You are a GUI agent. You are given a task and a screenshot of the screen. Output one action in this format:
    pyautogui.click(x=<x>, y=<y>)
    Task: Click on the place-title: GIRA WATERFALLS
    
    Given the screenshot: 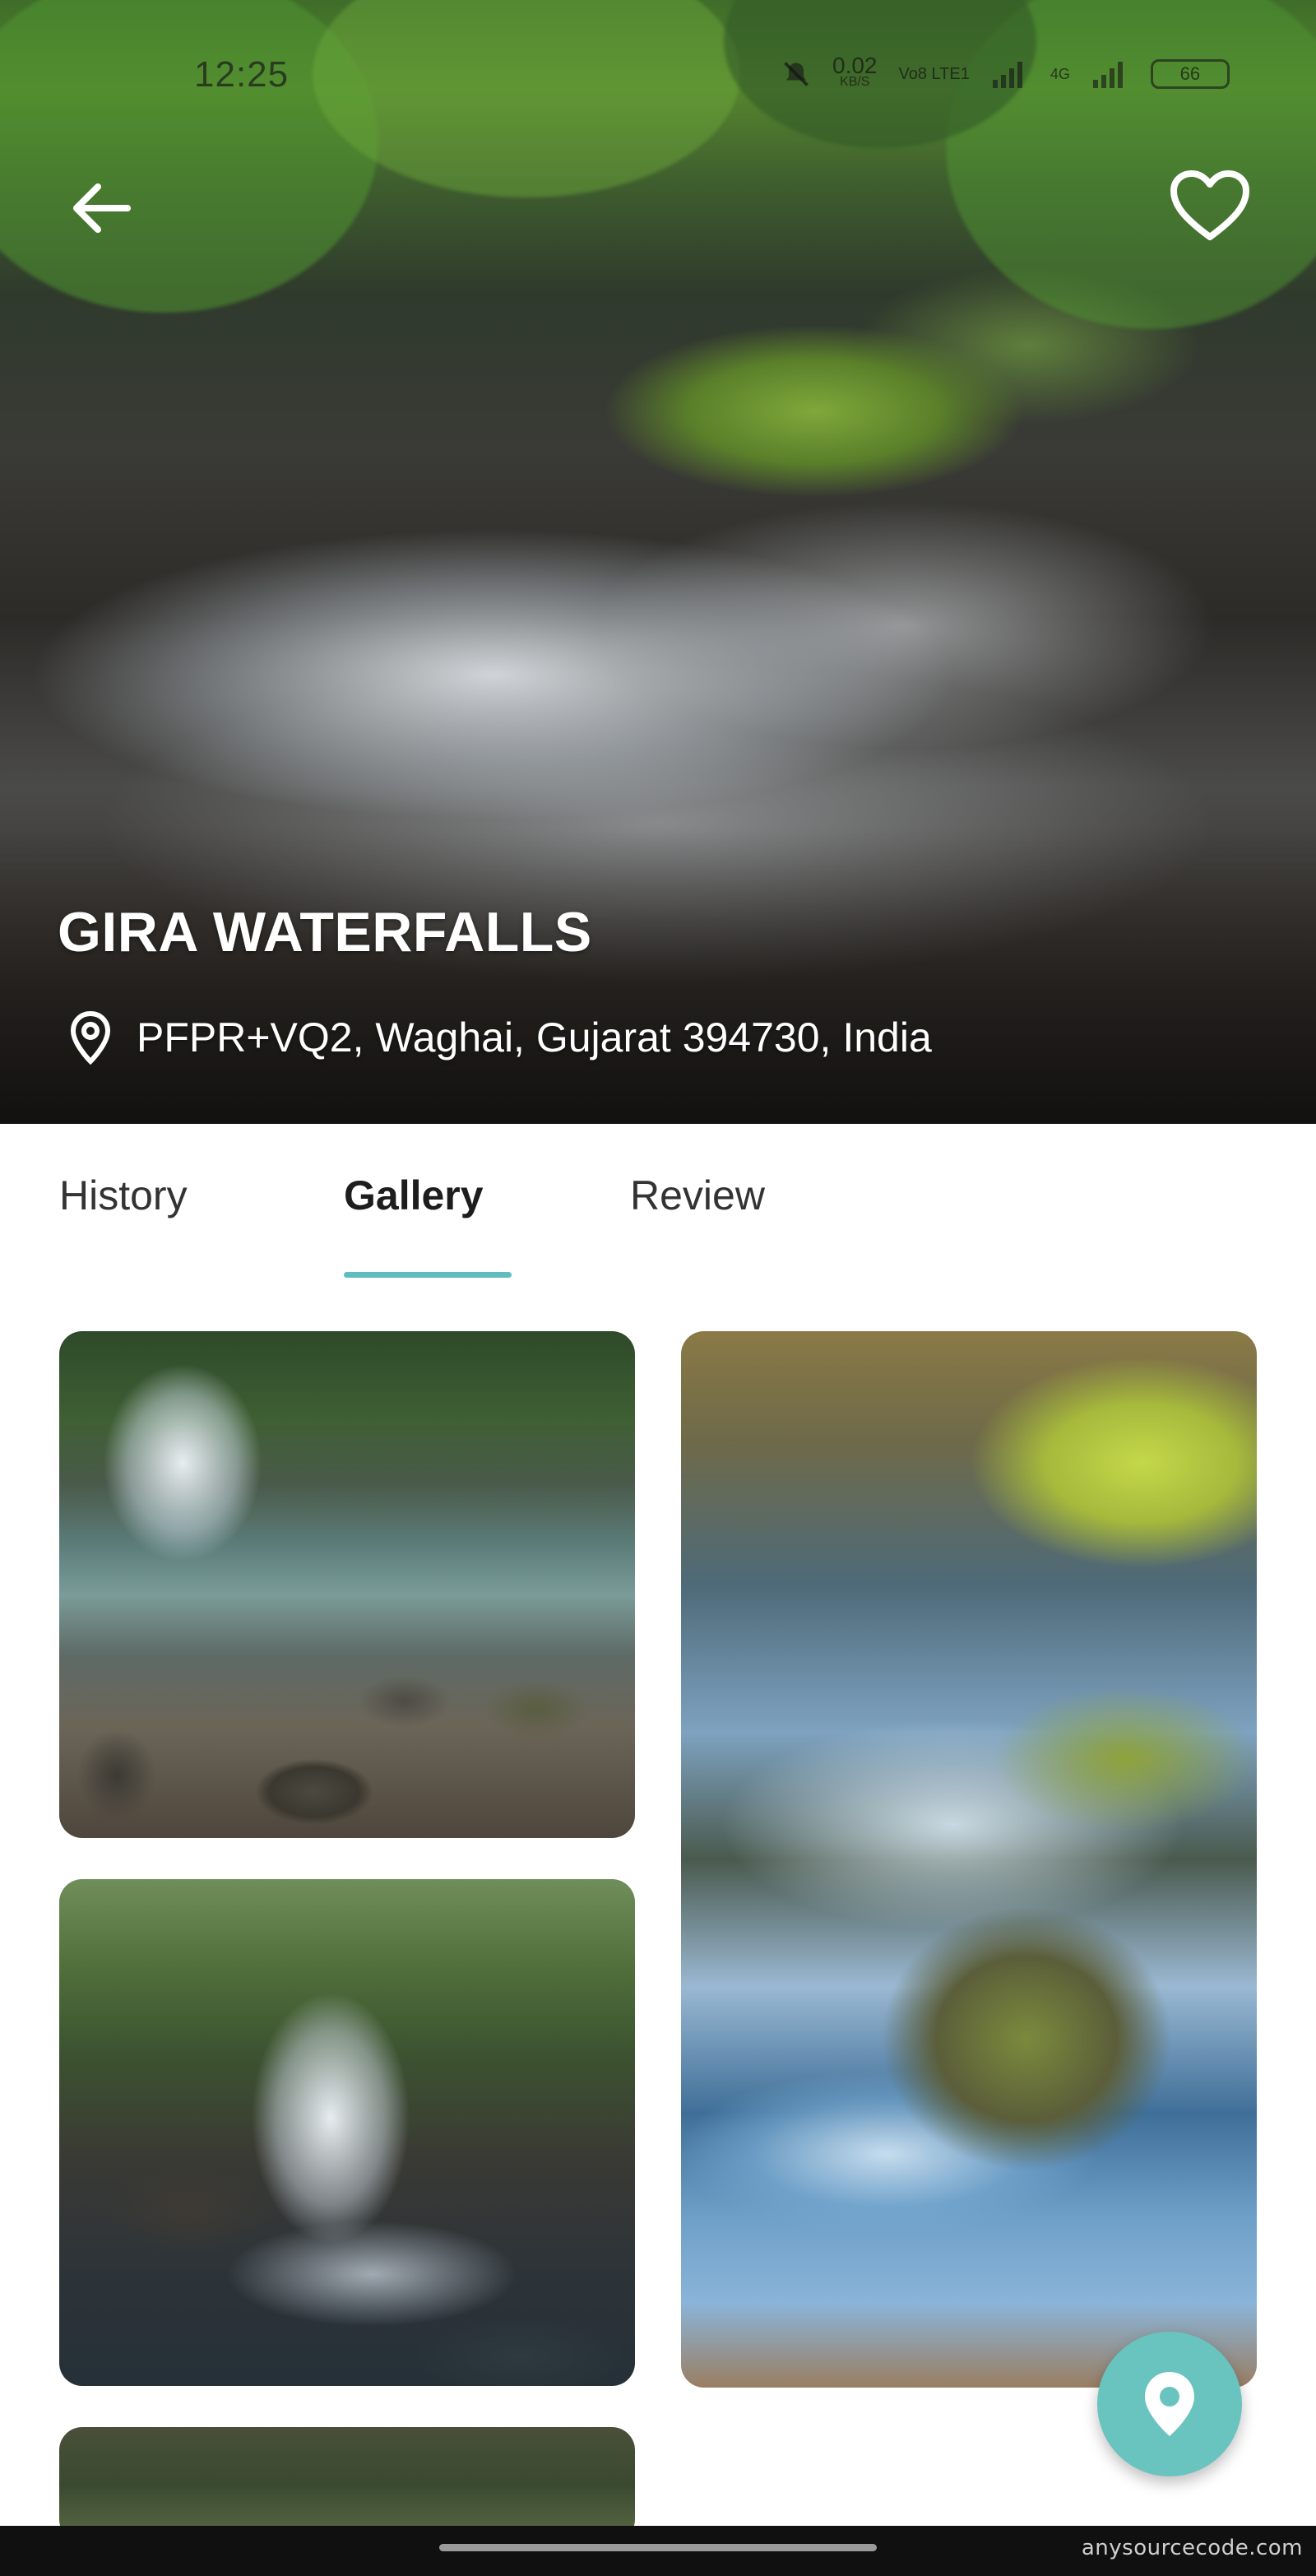 What is the action you would take?
    pyautogui.click(x=325, y=932)
    